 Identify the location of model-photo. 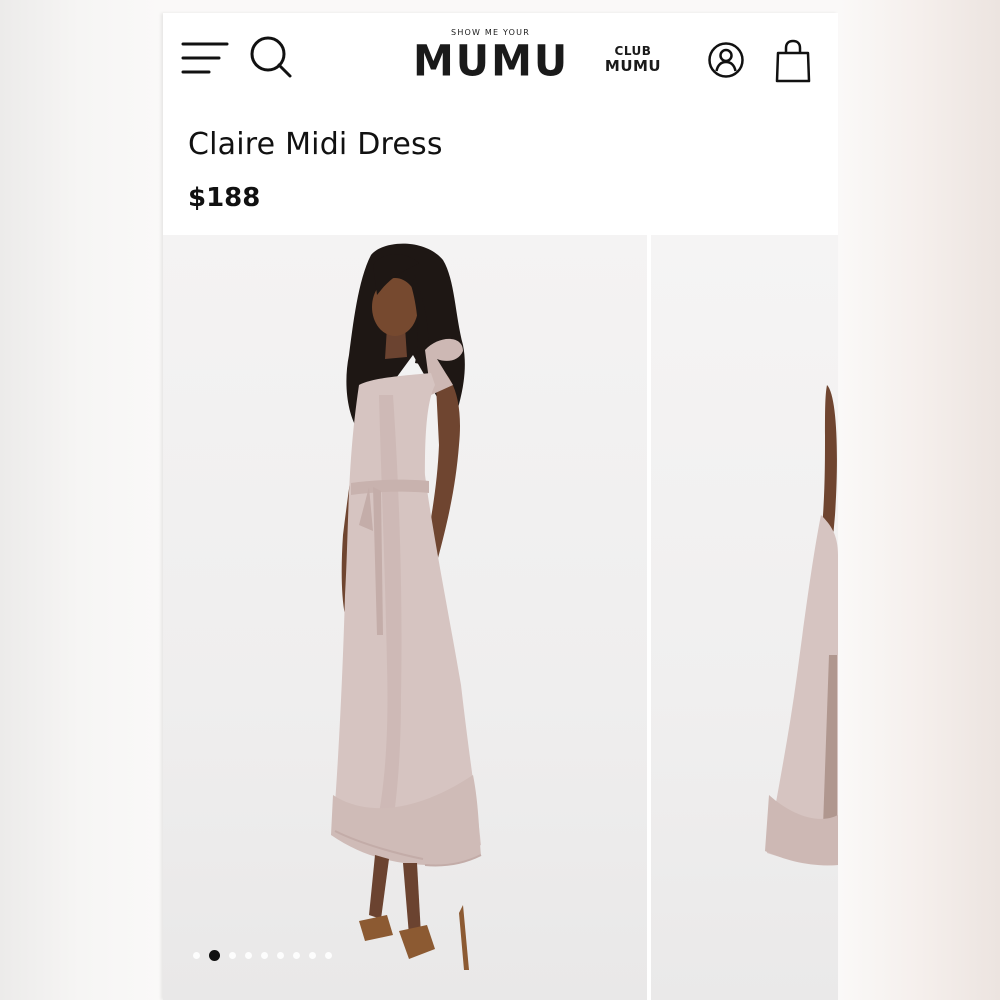
(406, 606).